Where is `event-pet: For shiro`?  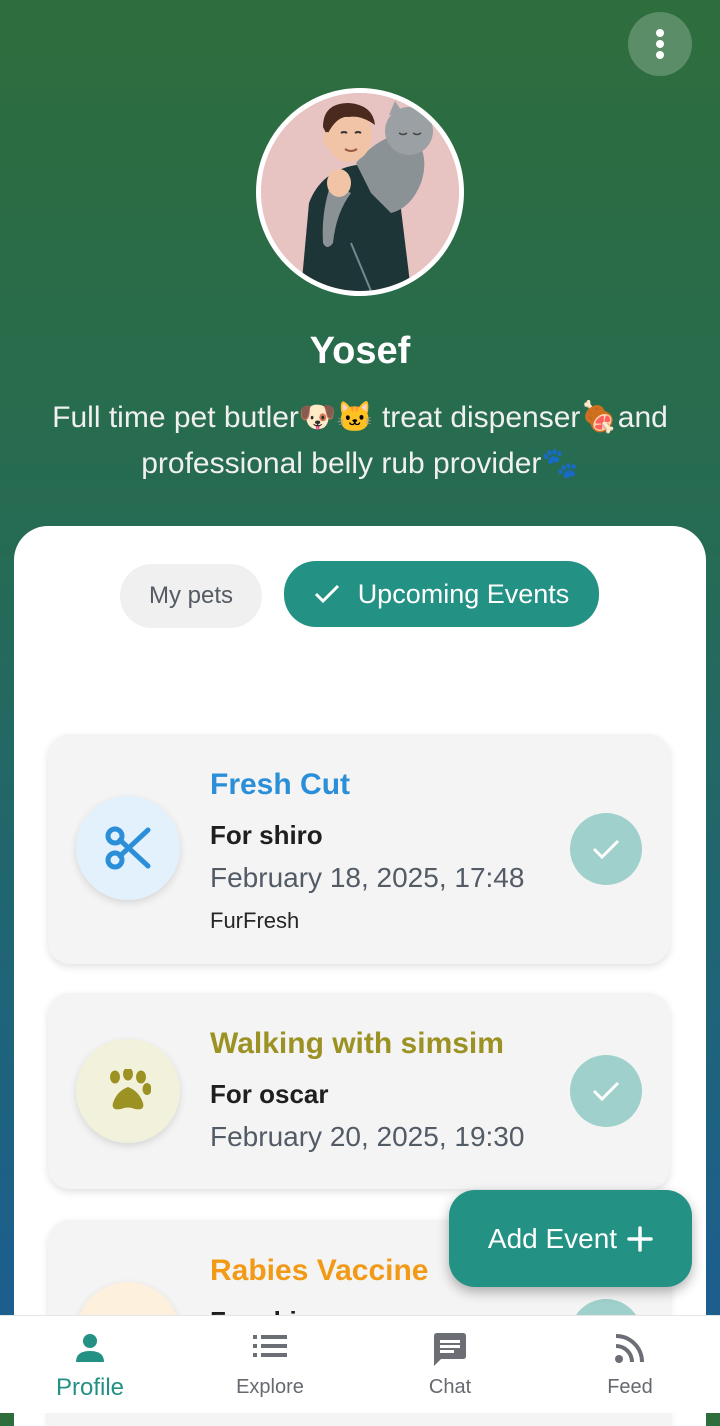
event-pet: For shiro is located at coordinates (266, 835).